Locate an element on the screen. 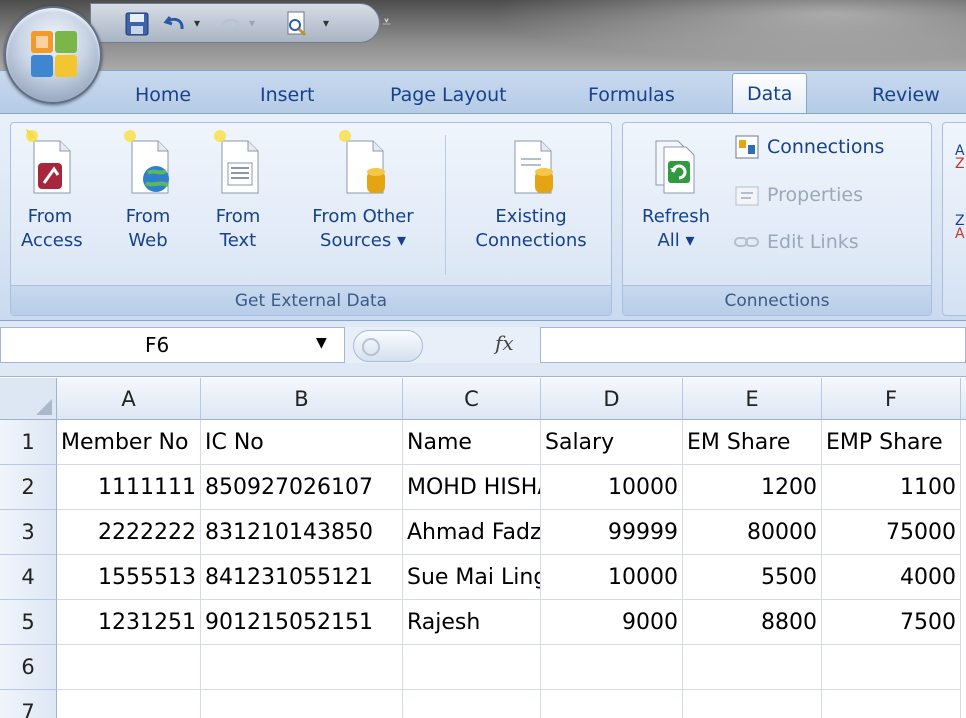 The width and height of the screenshot is (966, 718). row-header-4: 4 is located at coordinates (28, 577).